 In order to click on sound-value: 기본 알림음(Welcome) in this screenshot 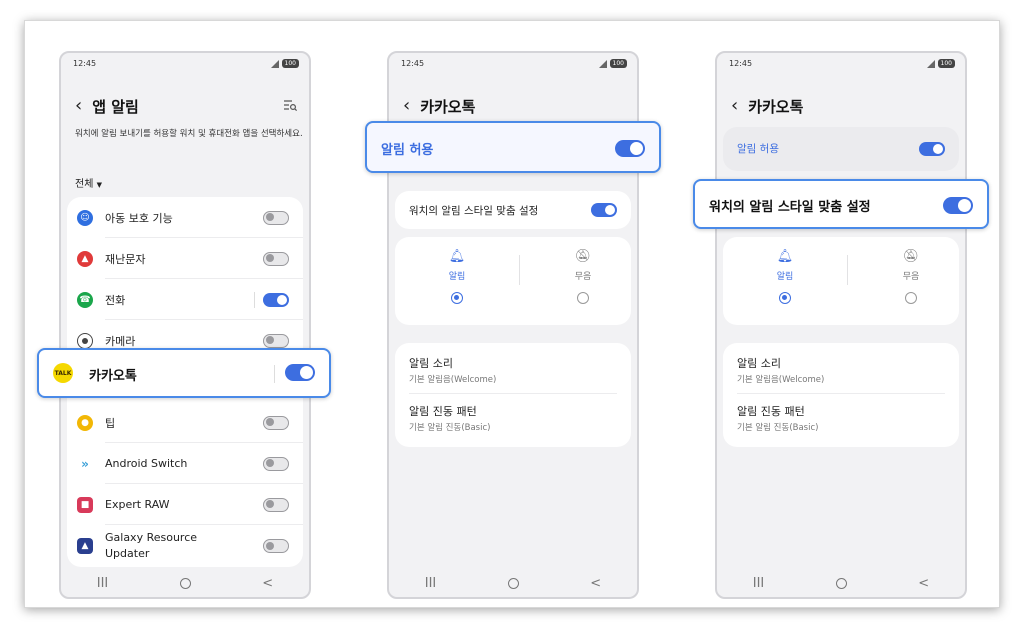, I will do `click(781, 380)`.